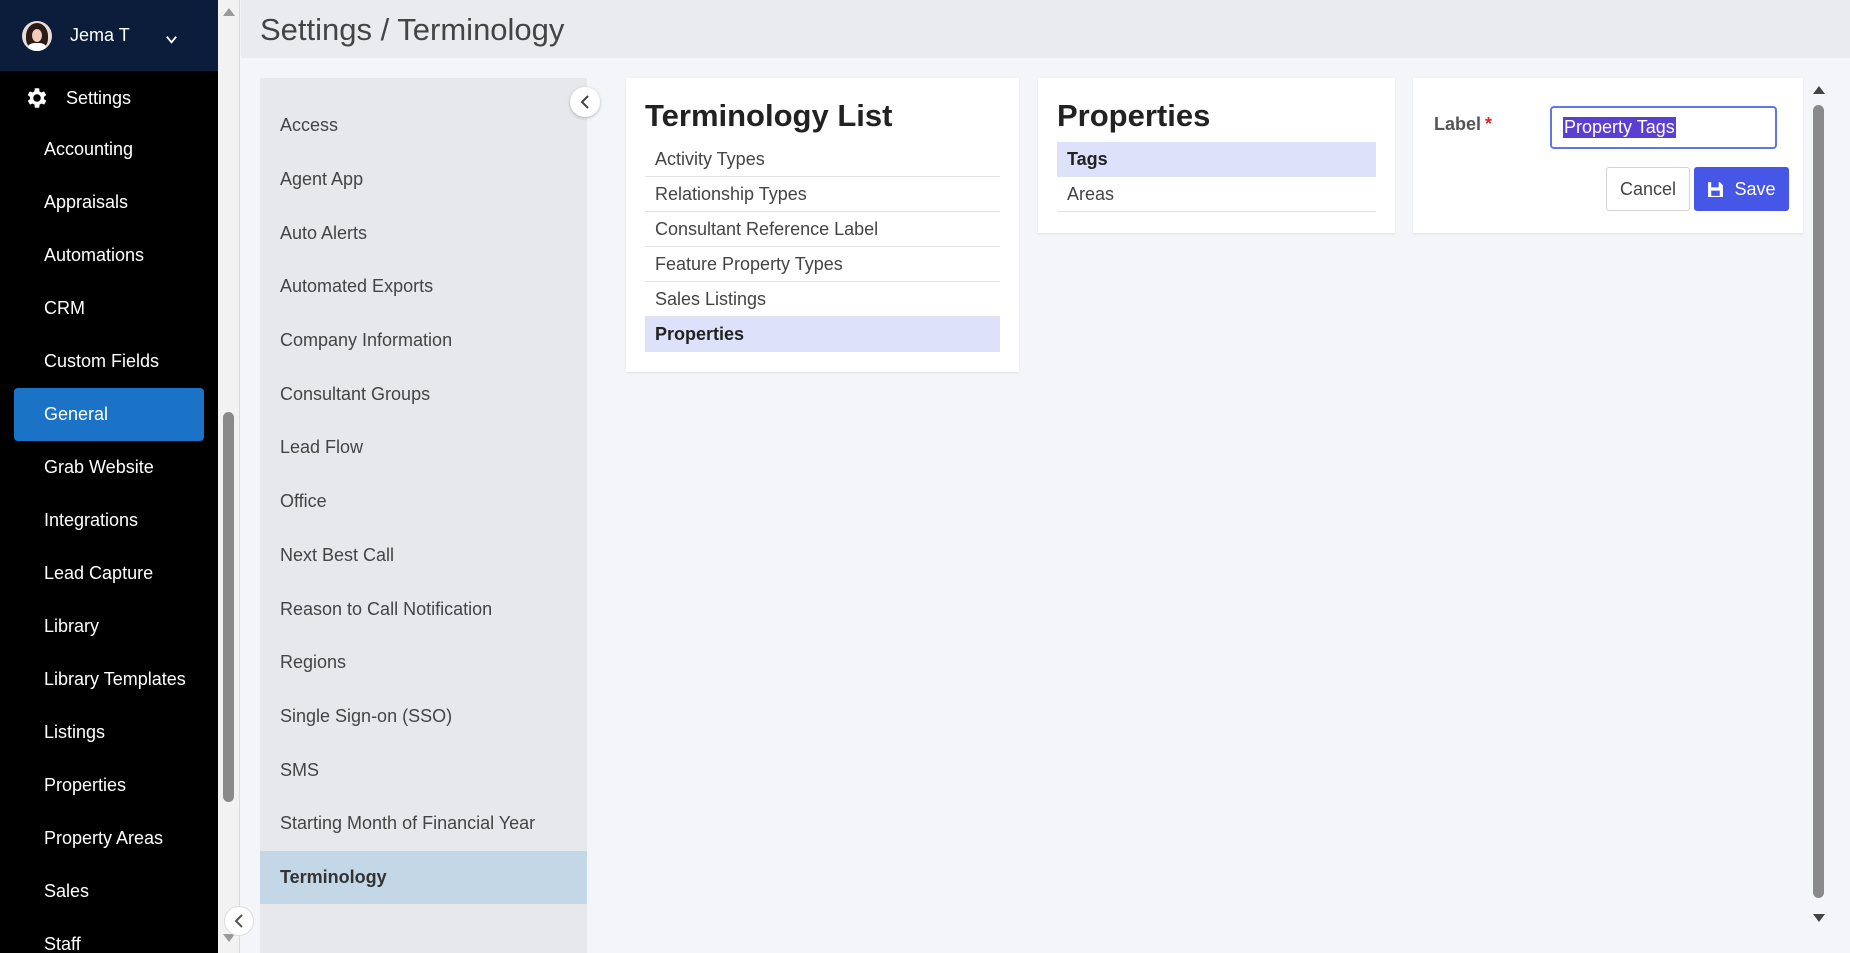  Describe the element at coordinates (1755, 188) in the screenshot. I see `save-label: Save` at that location.